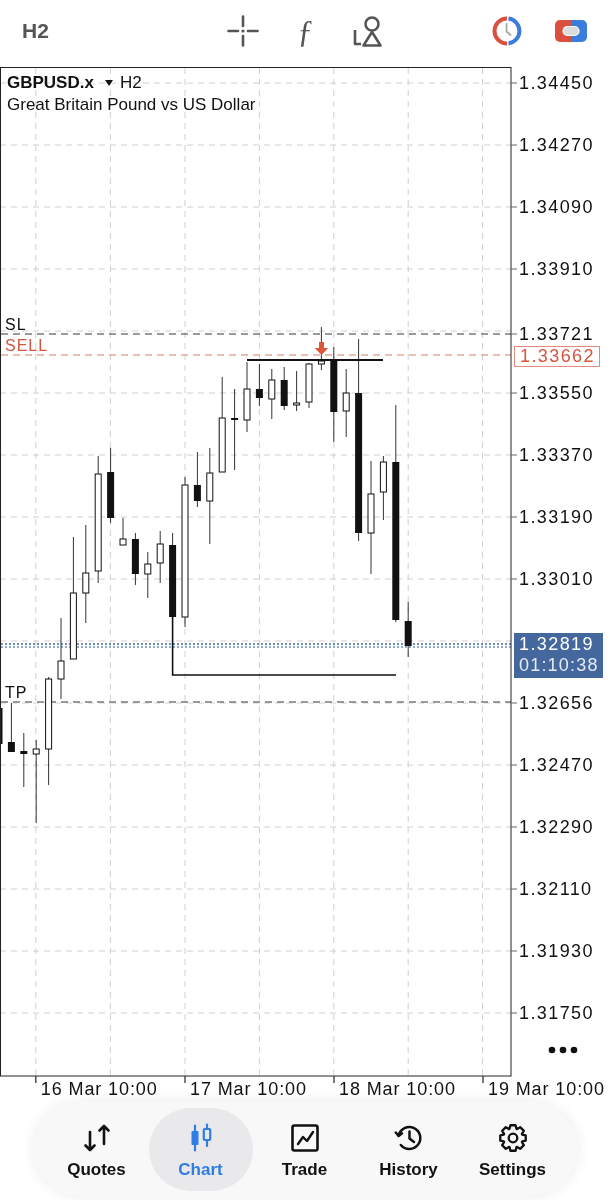 Image resolution: width=610 pixels, height=1200 pixels. What do you see at coordinates (16, 693) in the screenshot?
I see `take-profit-label: TP` at bounding box center [16, 693].